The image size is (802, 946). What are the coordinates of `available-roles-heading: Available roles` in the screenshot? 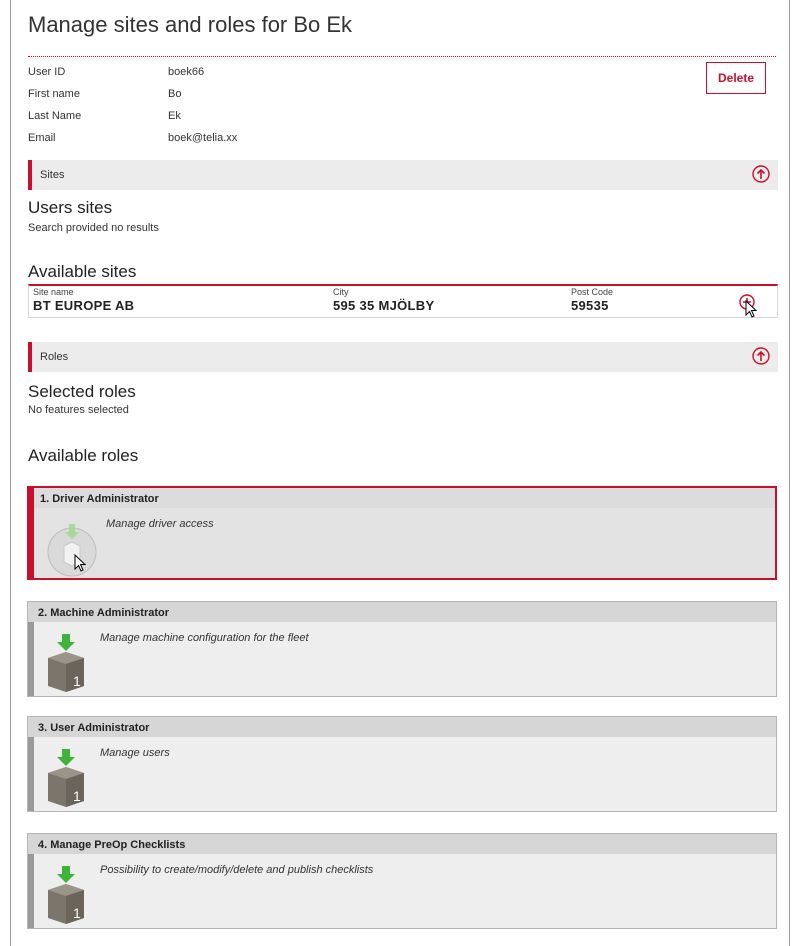 It's located at (83, 455).